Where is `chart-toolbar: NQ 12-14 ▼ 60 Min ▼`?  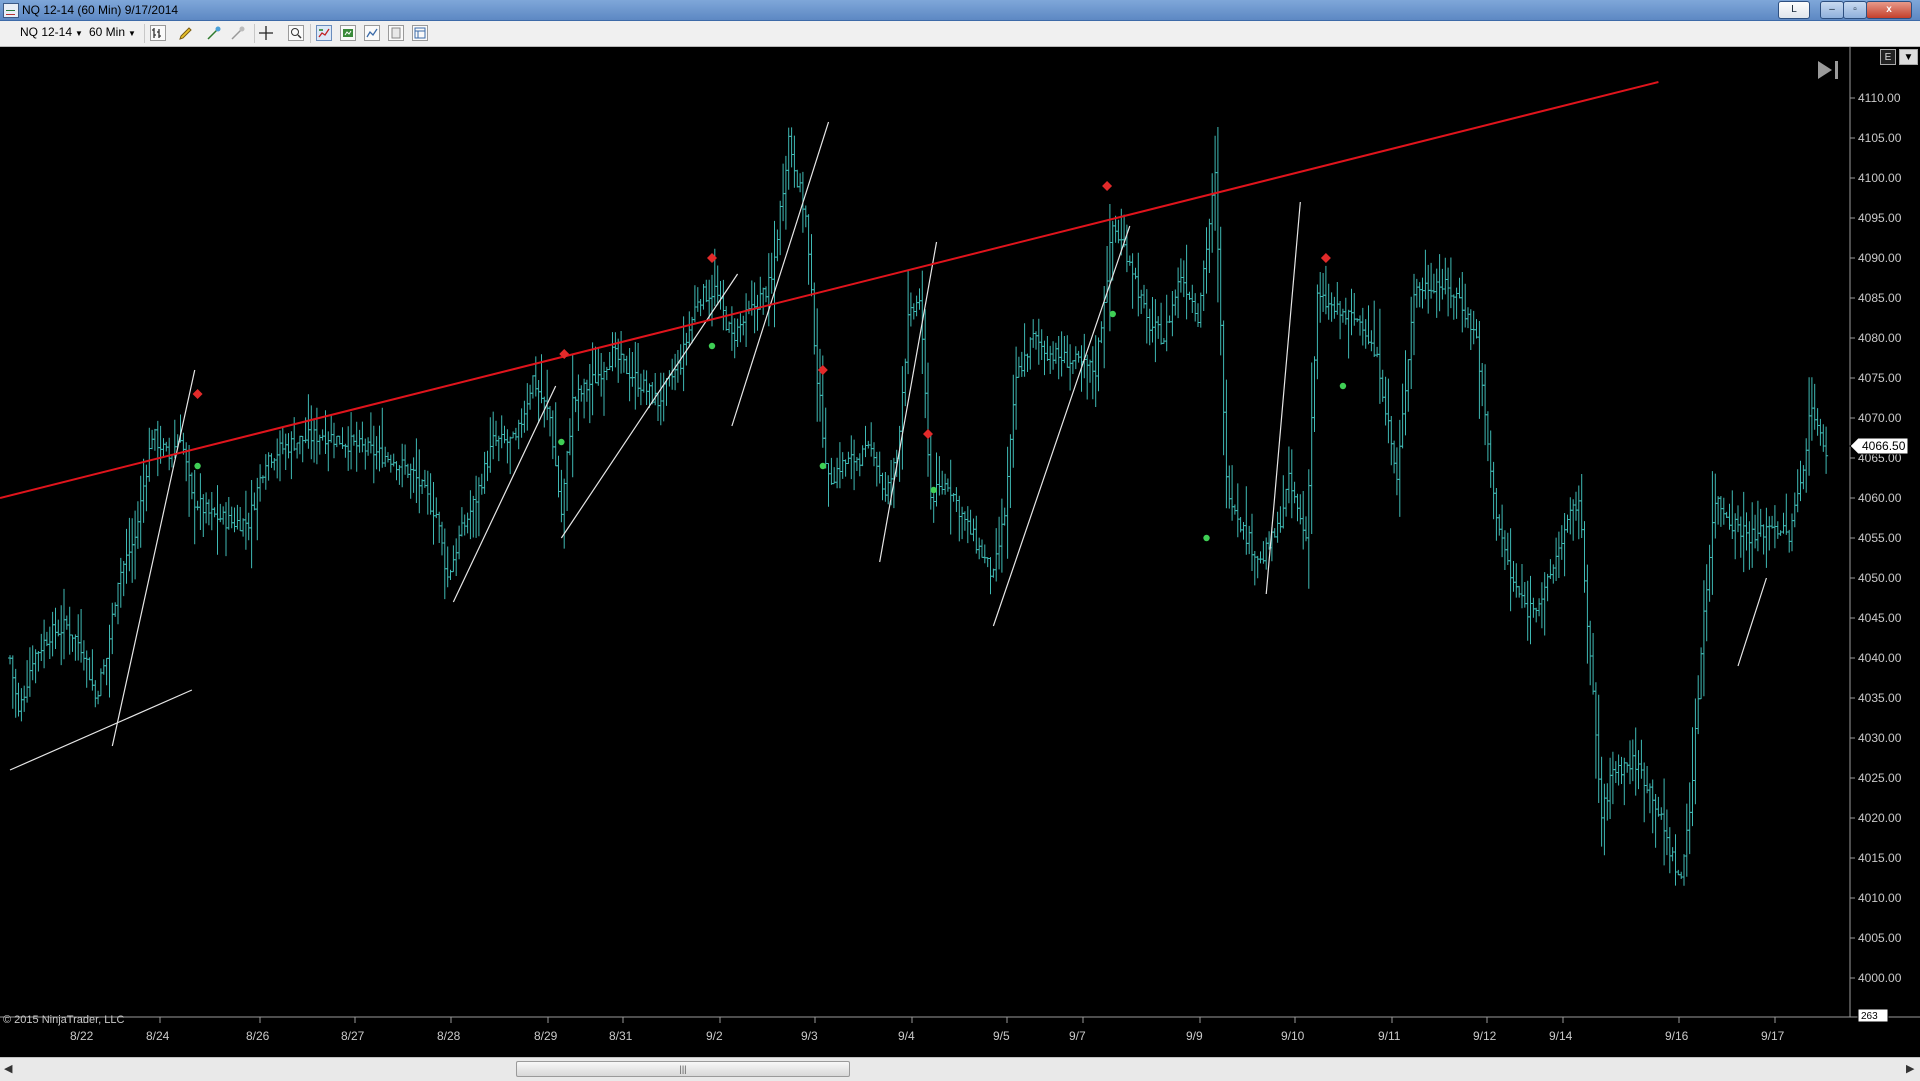 chart-toolbar: NQ 12-14 ▼ 60 Min ▼ is located at coordinates (960, 34).